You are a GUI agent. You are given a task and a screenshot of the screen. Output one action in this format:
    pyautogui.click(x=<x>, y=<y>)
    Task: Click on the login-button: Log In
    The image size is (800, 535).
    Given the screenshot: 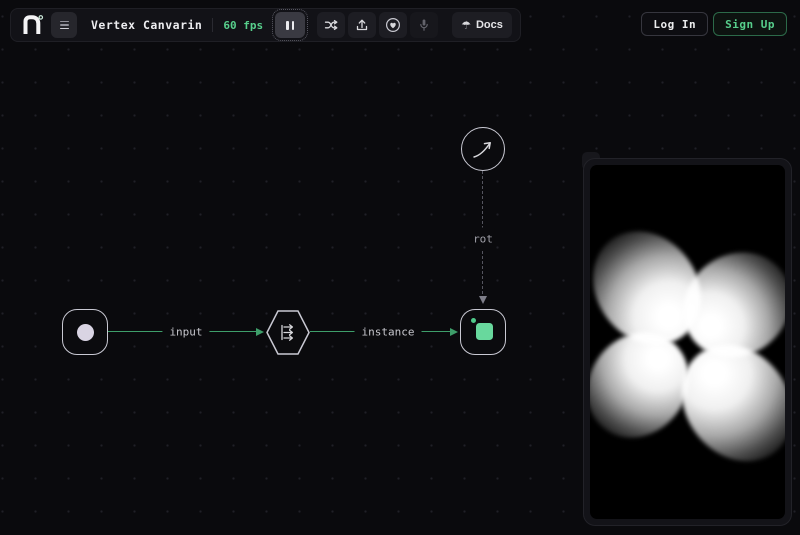 What is the action you would take?
    pyautogui.click(x=675, y=24)
    